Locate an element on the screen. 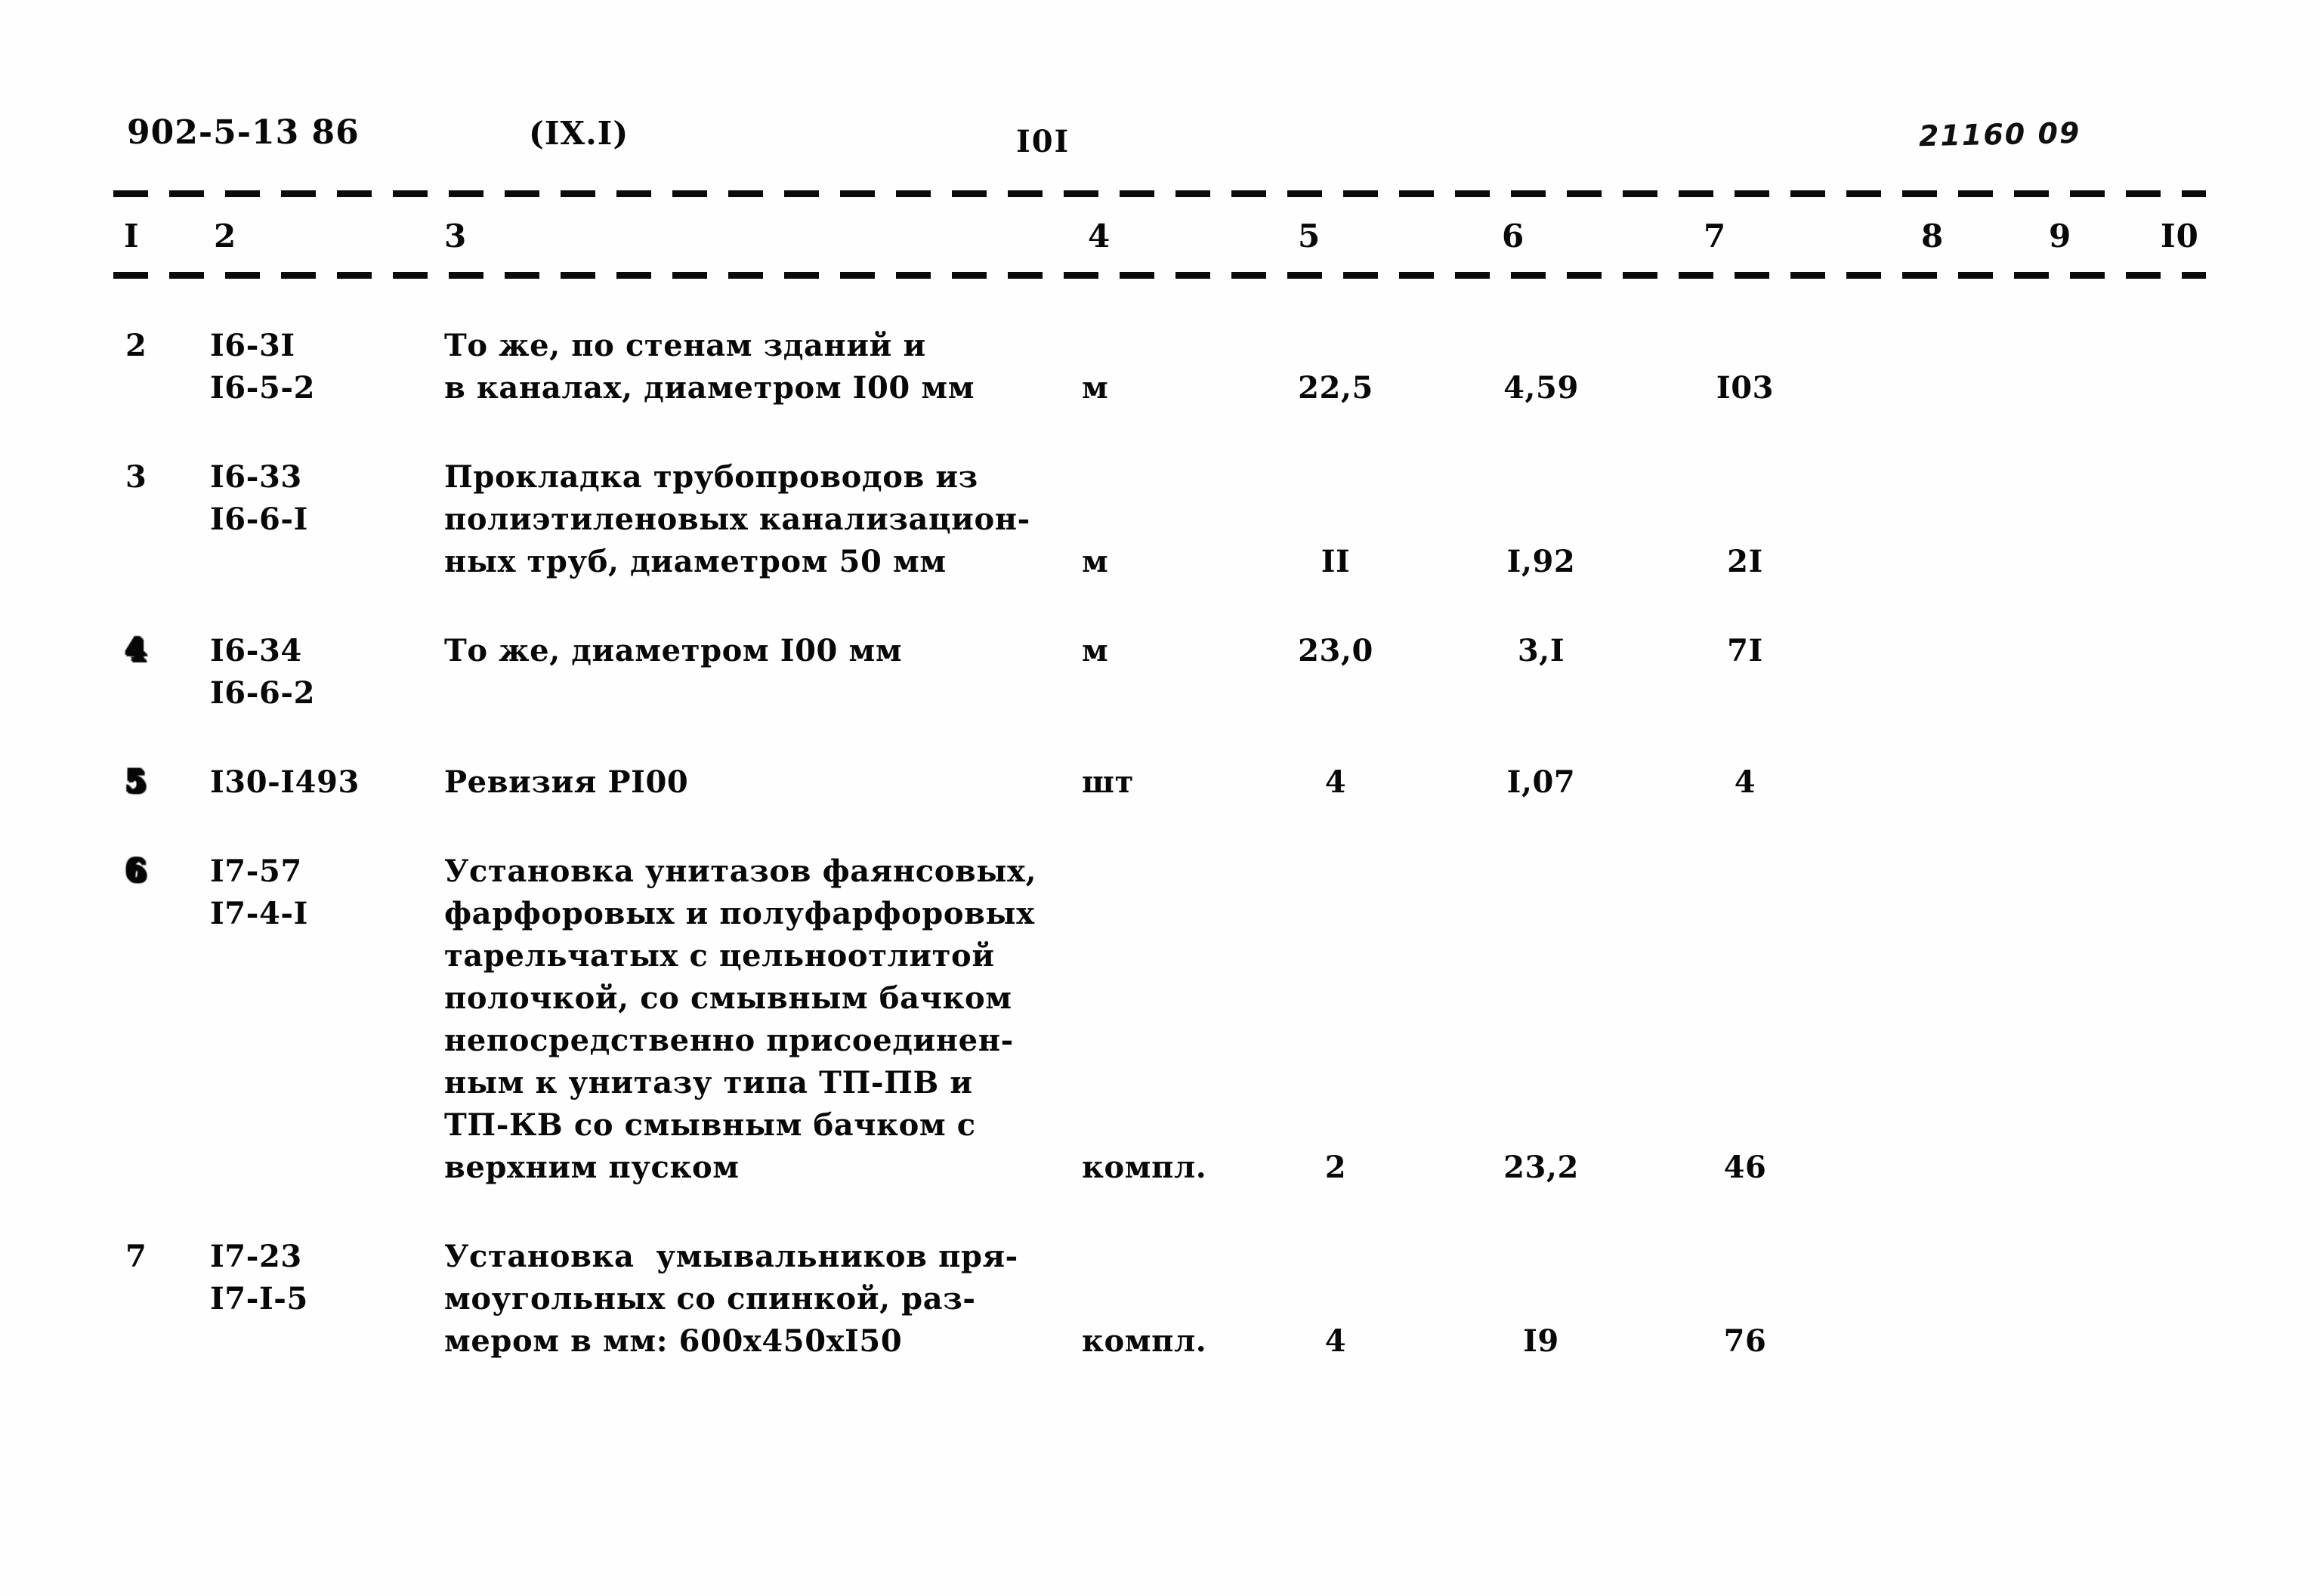 Image resolution: width=2320 pixels, height=1596 pixels. total-value: 7I is located at coordinates (1745, 650).